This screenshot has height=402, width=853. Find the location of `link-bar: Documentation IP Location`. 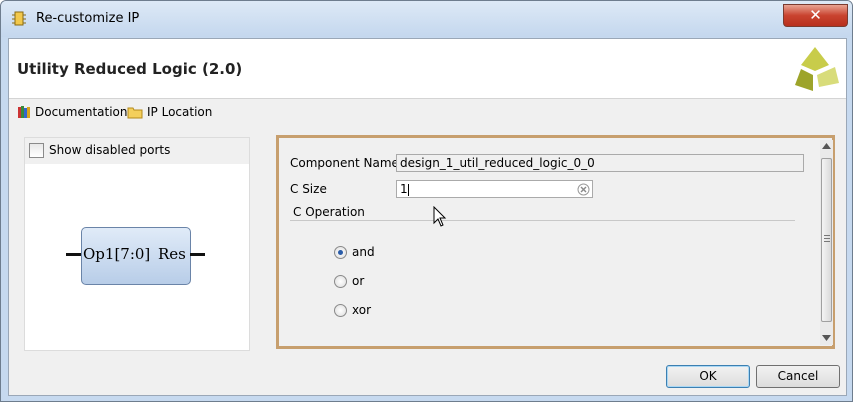

link-bar: Documentation IP Location is located at coordinates (427, 112).